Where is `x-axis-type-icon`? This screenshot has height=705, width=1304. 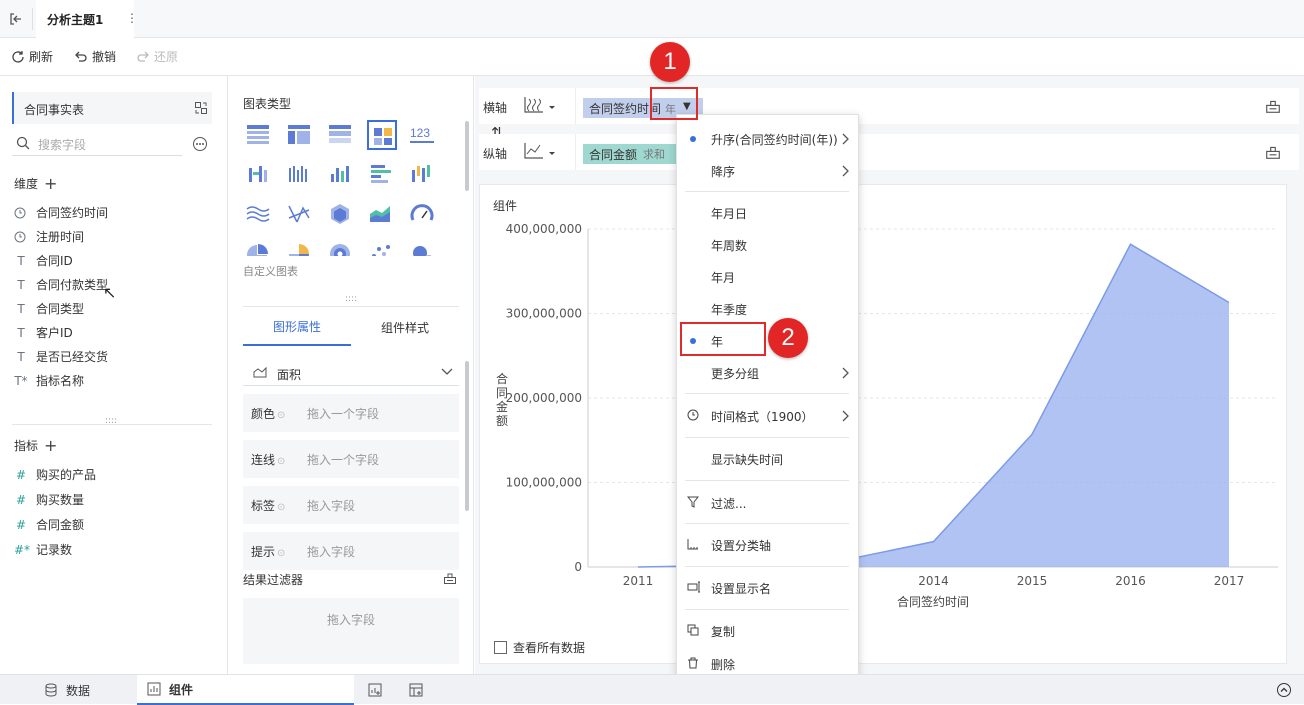
x-axis-type-icon is located at coordinates (540, 105).